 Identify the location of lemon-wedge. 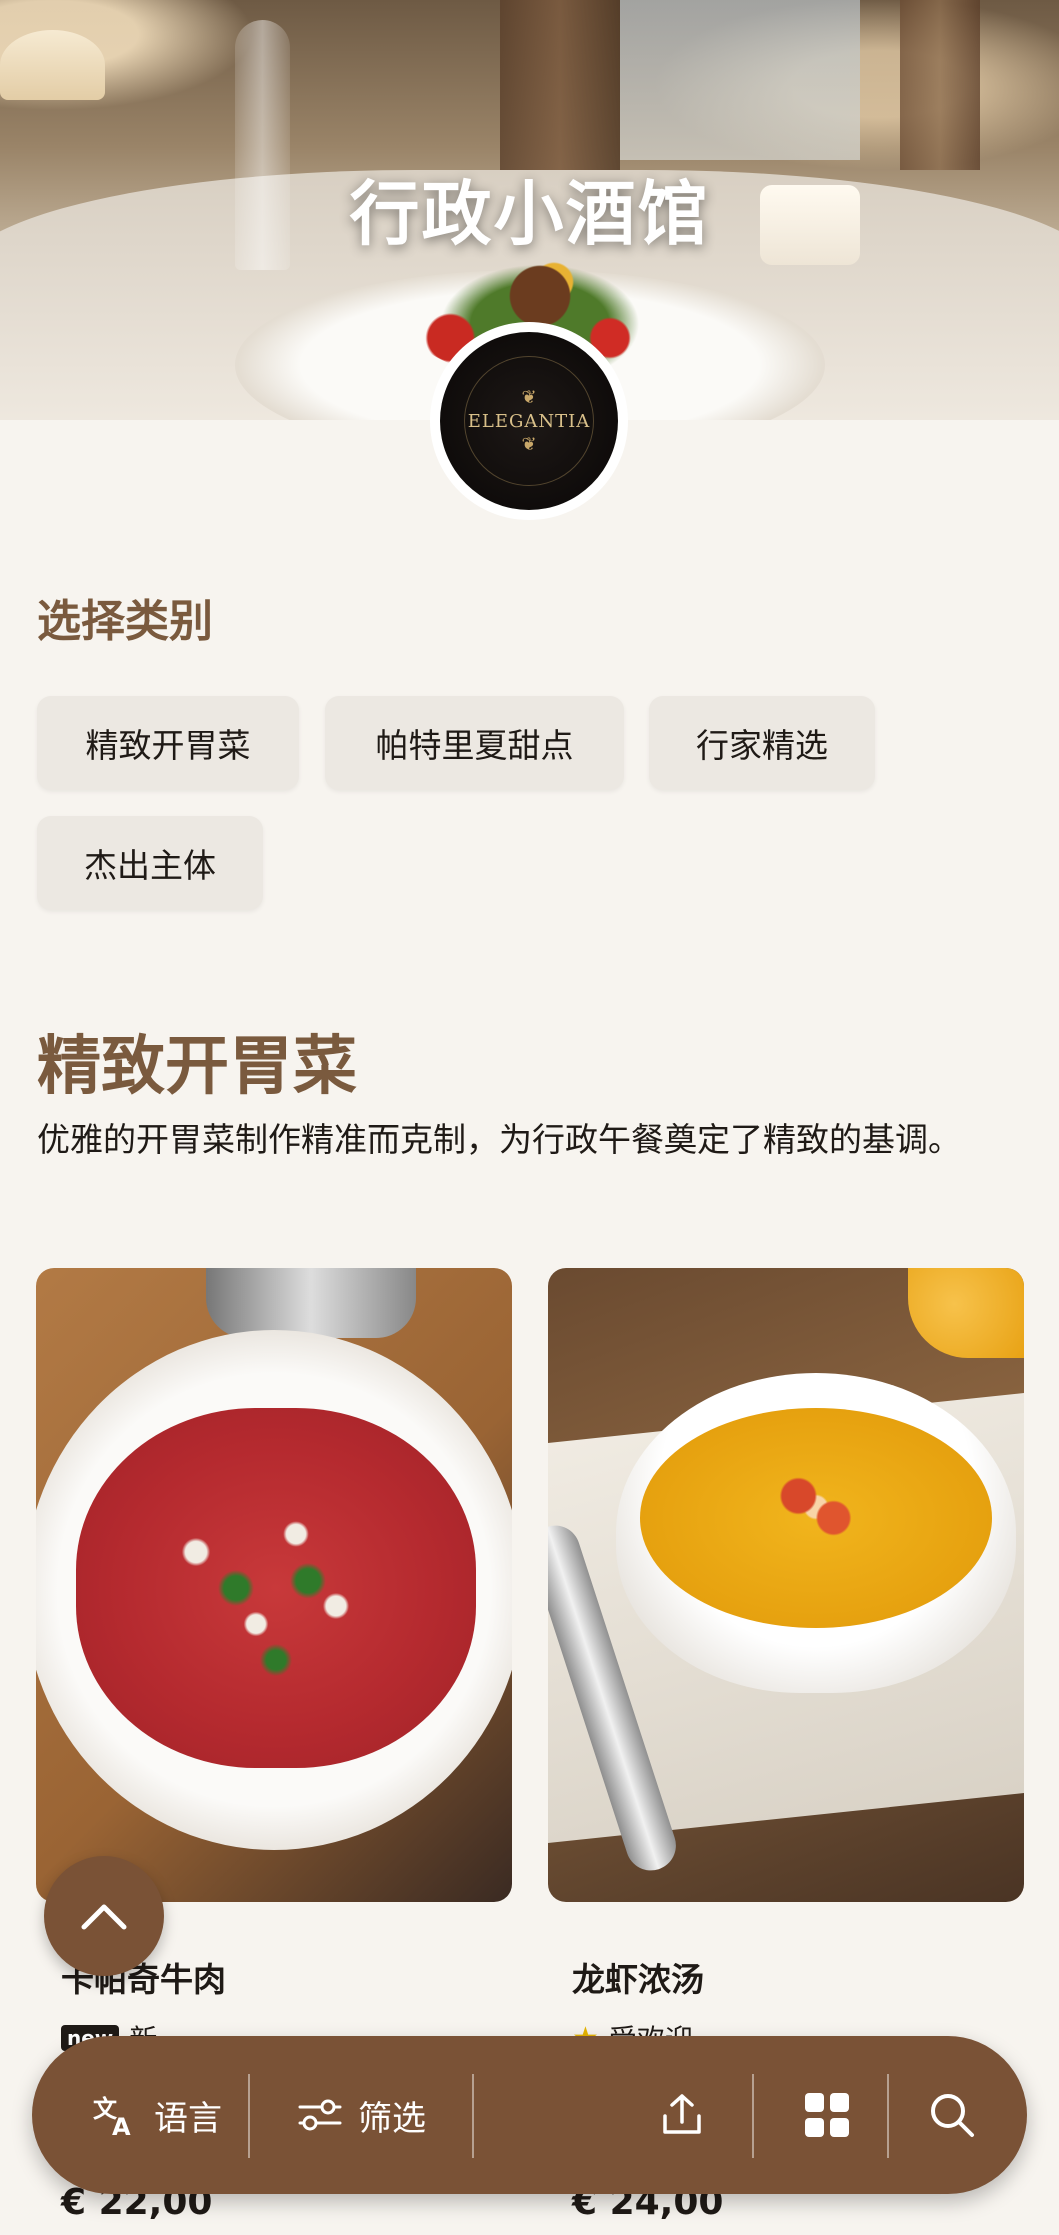
(966, 1313).